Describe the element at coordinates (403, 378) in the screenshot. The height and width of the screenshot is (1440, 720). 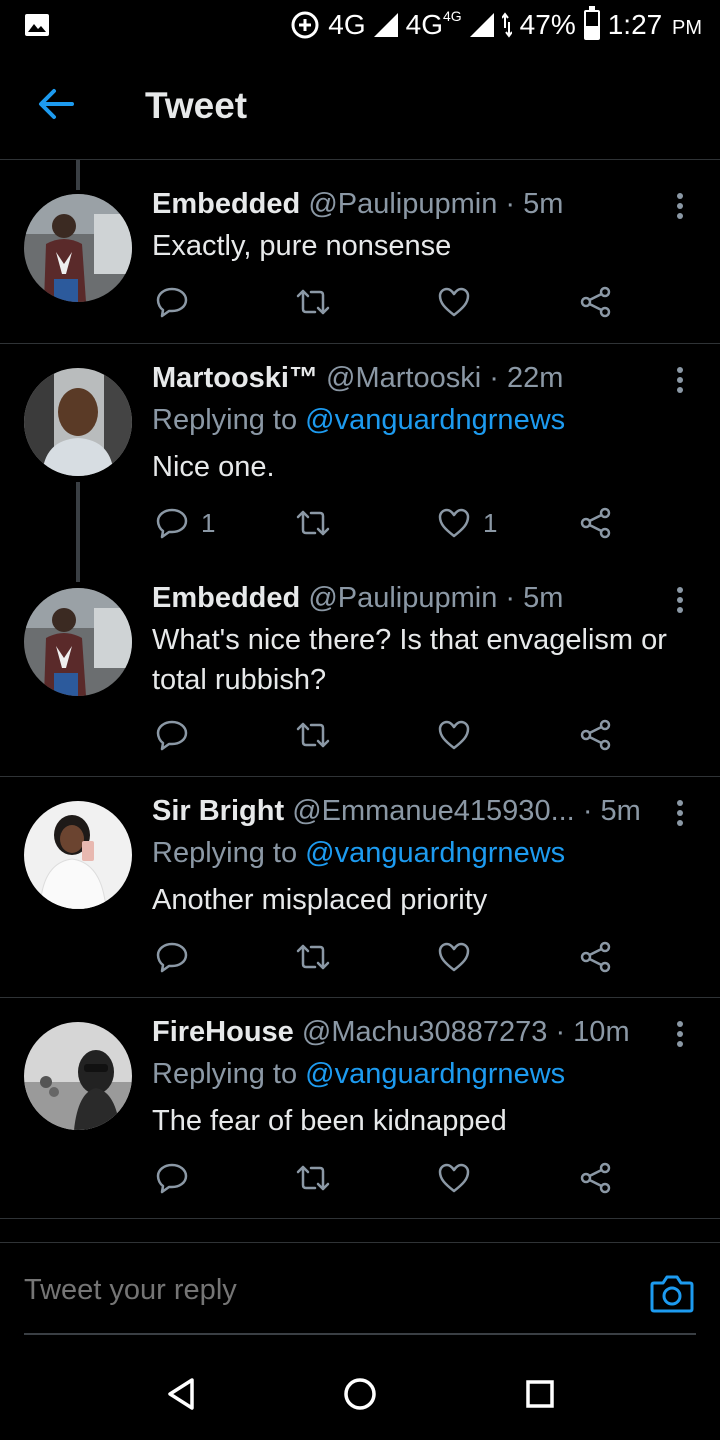
I see `handle: @Martooski` at that location.